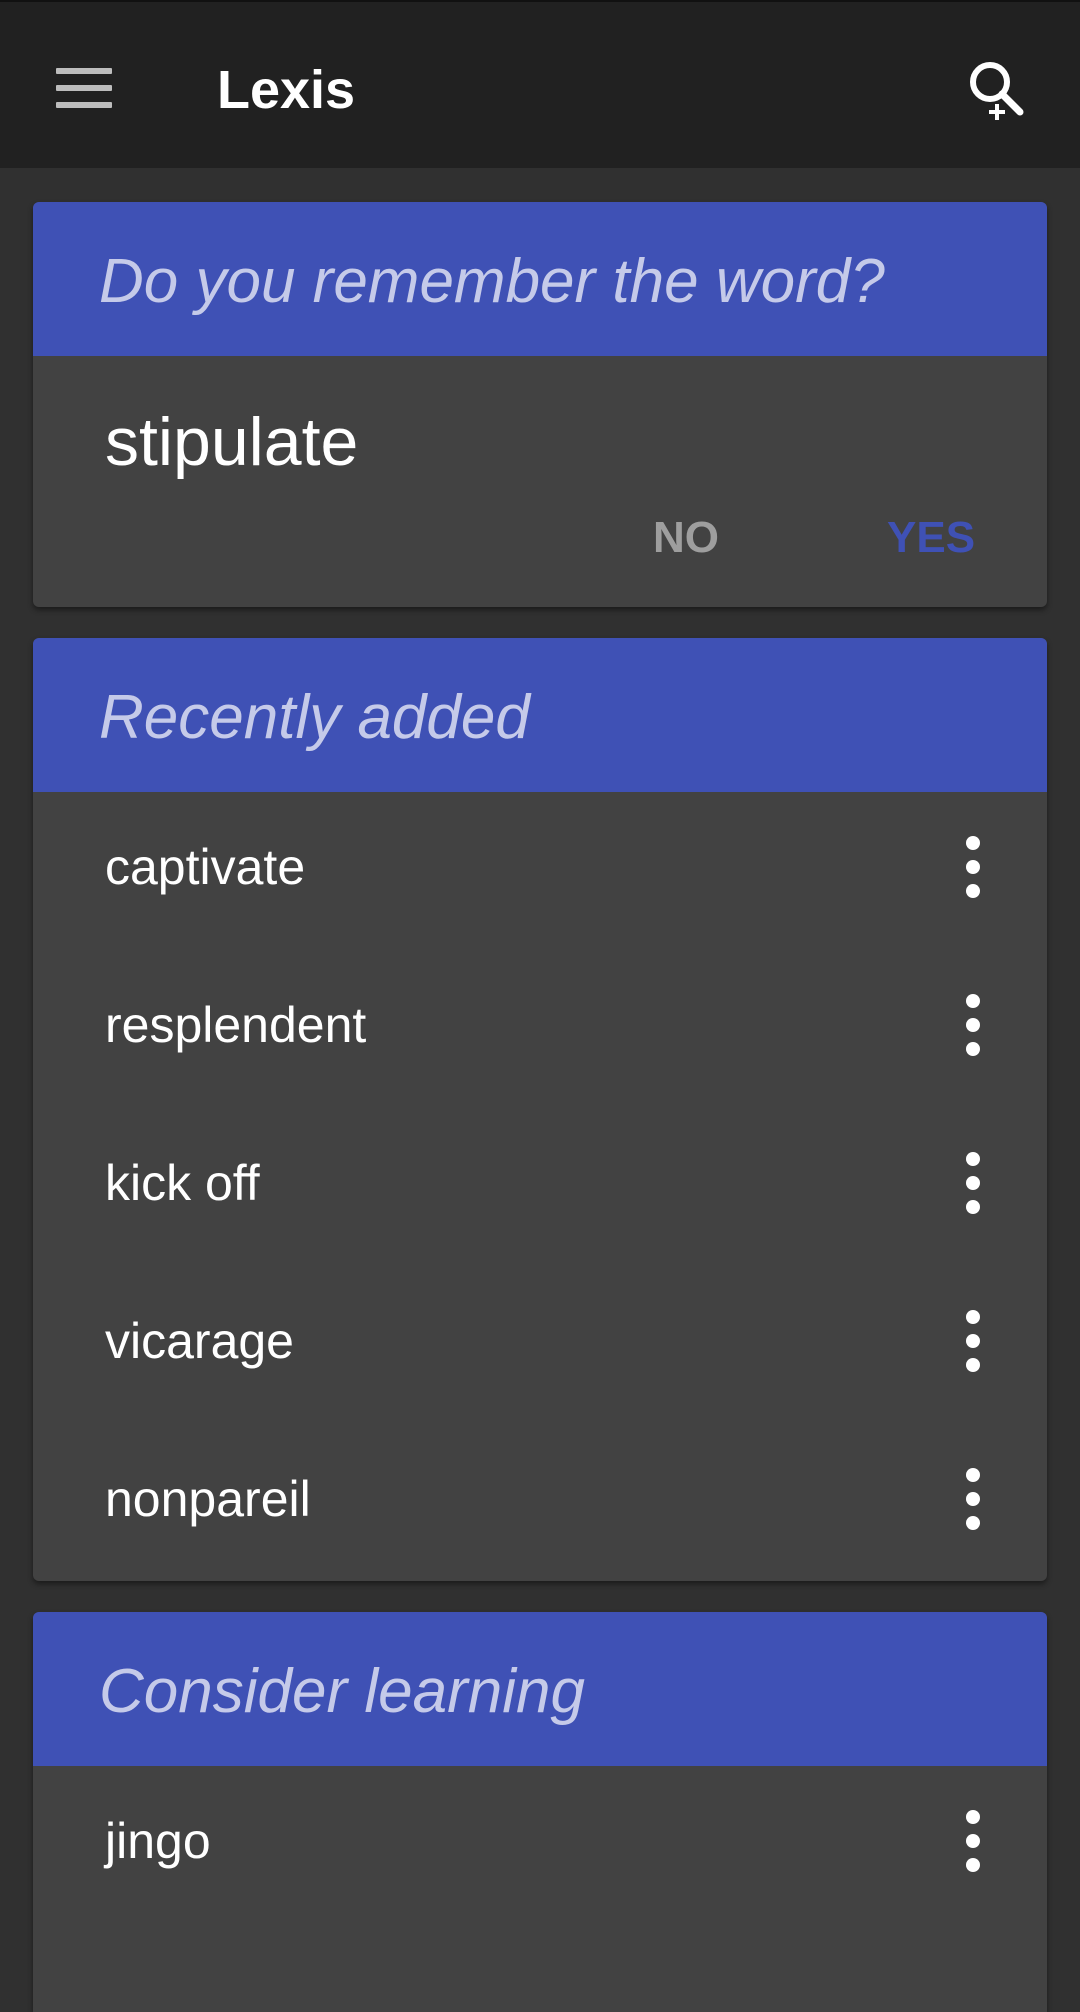 The height and width of the screenshot is (2012, 1080). What do you see at coordinates (342, 1691) in the screenshot?
I see `consider-learning-title: Consider learning` at bounding box center [342, 1691].